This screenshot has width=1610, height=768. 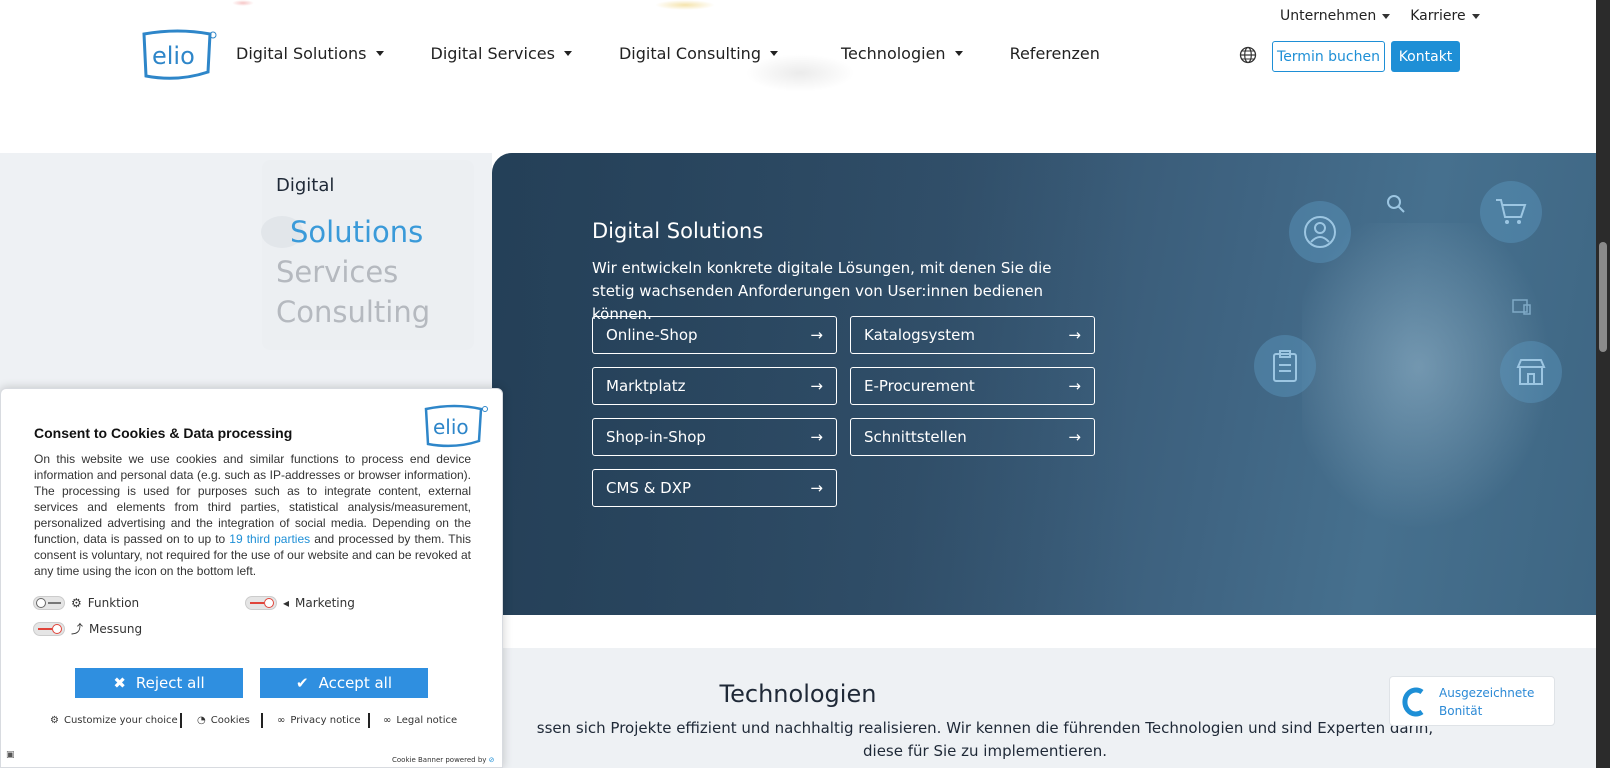 What do you see at coordinates (120, 720) in the screenshot?
I see `footer-link-label: Customize your choice` at bounding box center [120, 720].